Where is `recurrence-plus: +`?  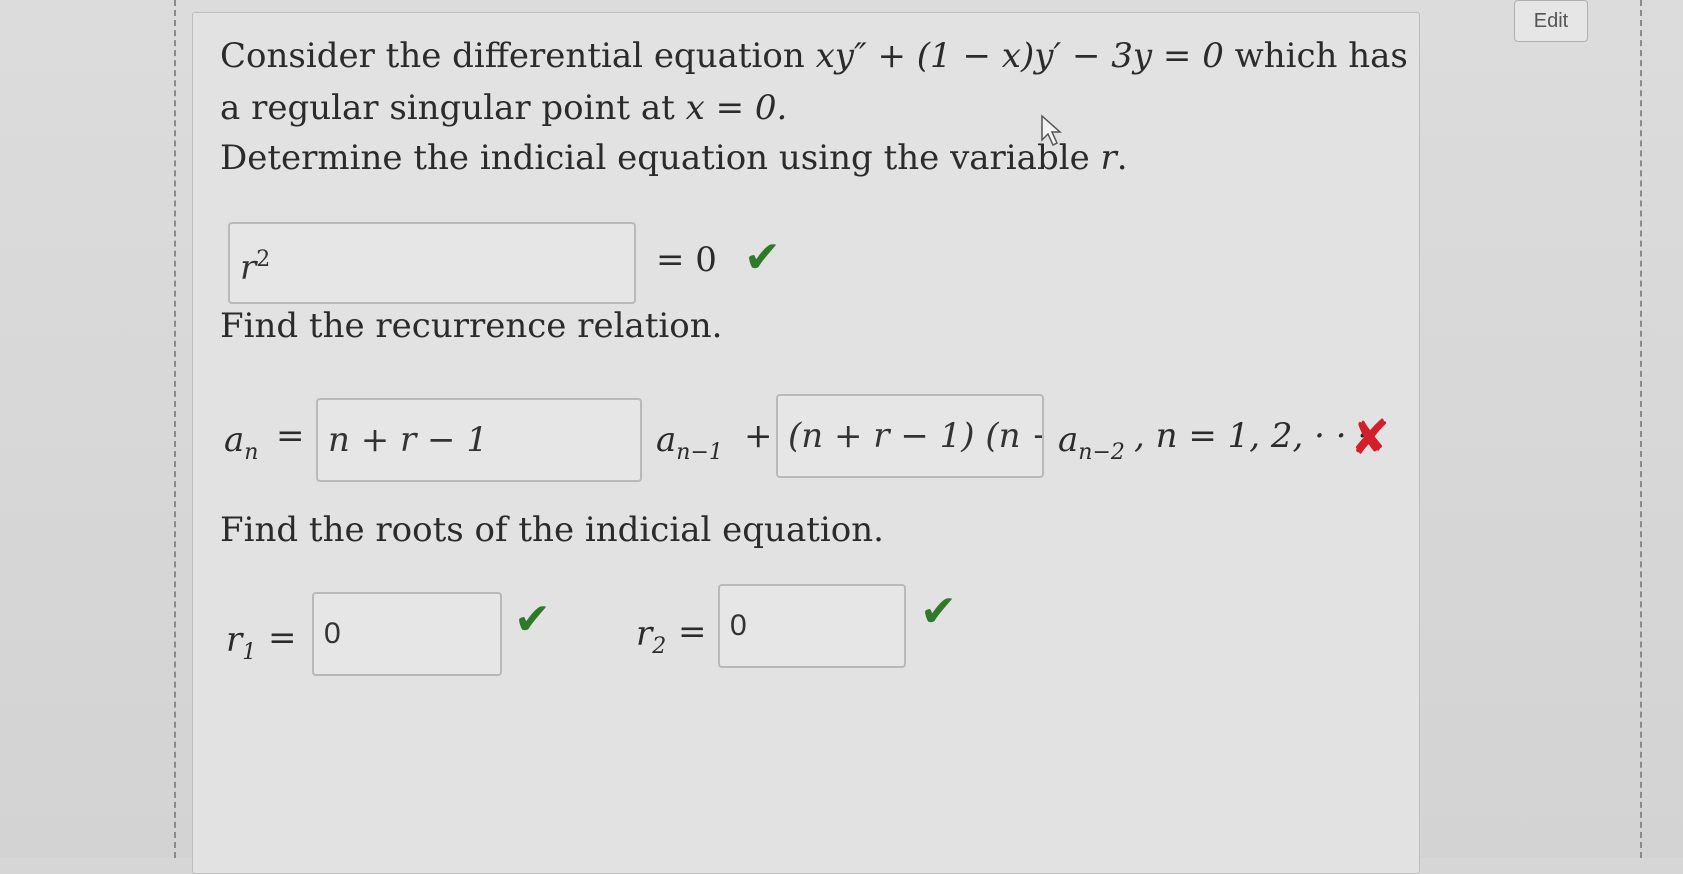
recurrence-plus: + is located at coordinates (758, 436).